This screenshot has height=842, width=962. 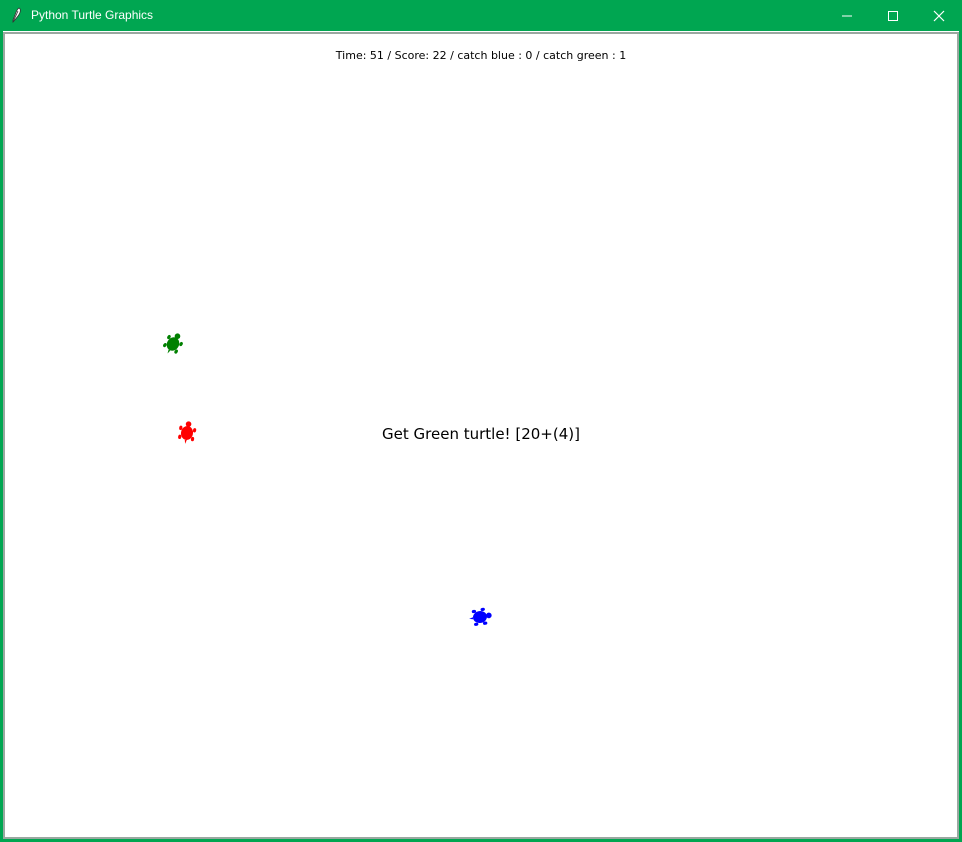 I want to click on red-turtle, so click(x=187, y=433).